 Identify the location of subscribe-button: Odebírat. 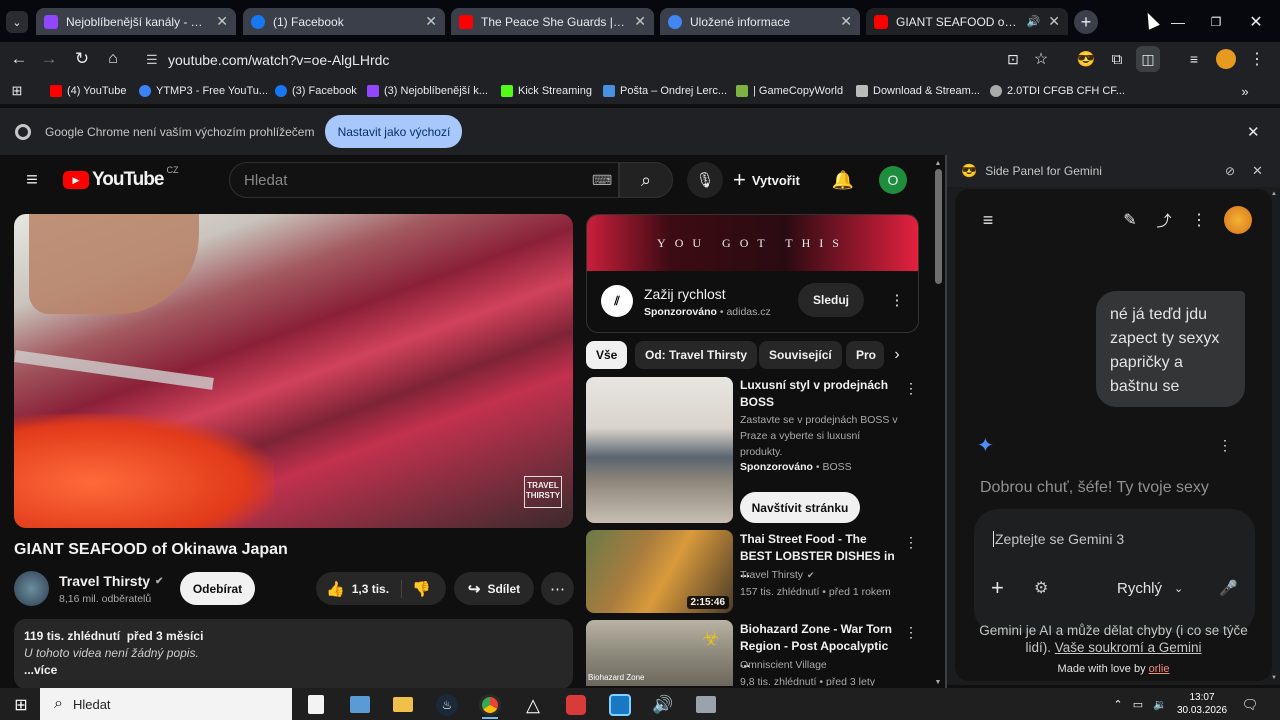
(217, 588).